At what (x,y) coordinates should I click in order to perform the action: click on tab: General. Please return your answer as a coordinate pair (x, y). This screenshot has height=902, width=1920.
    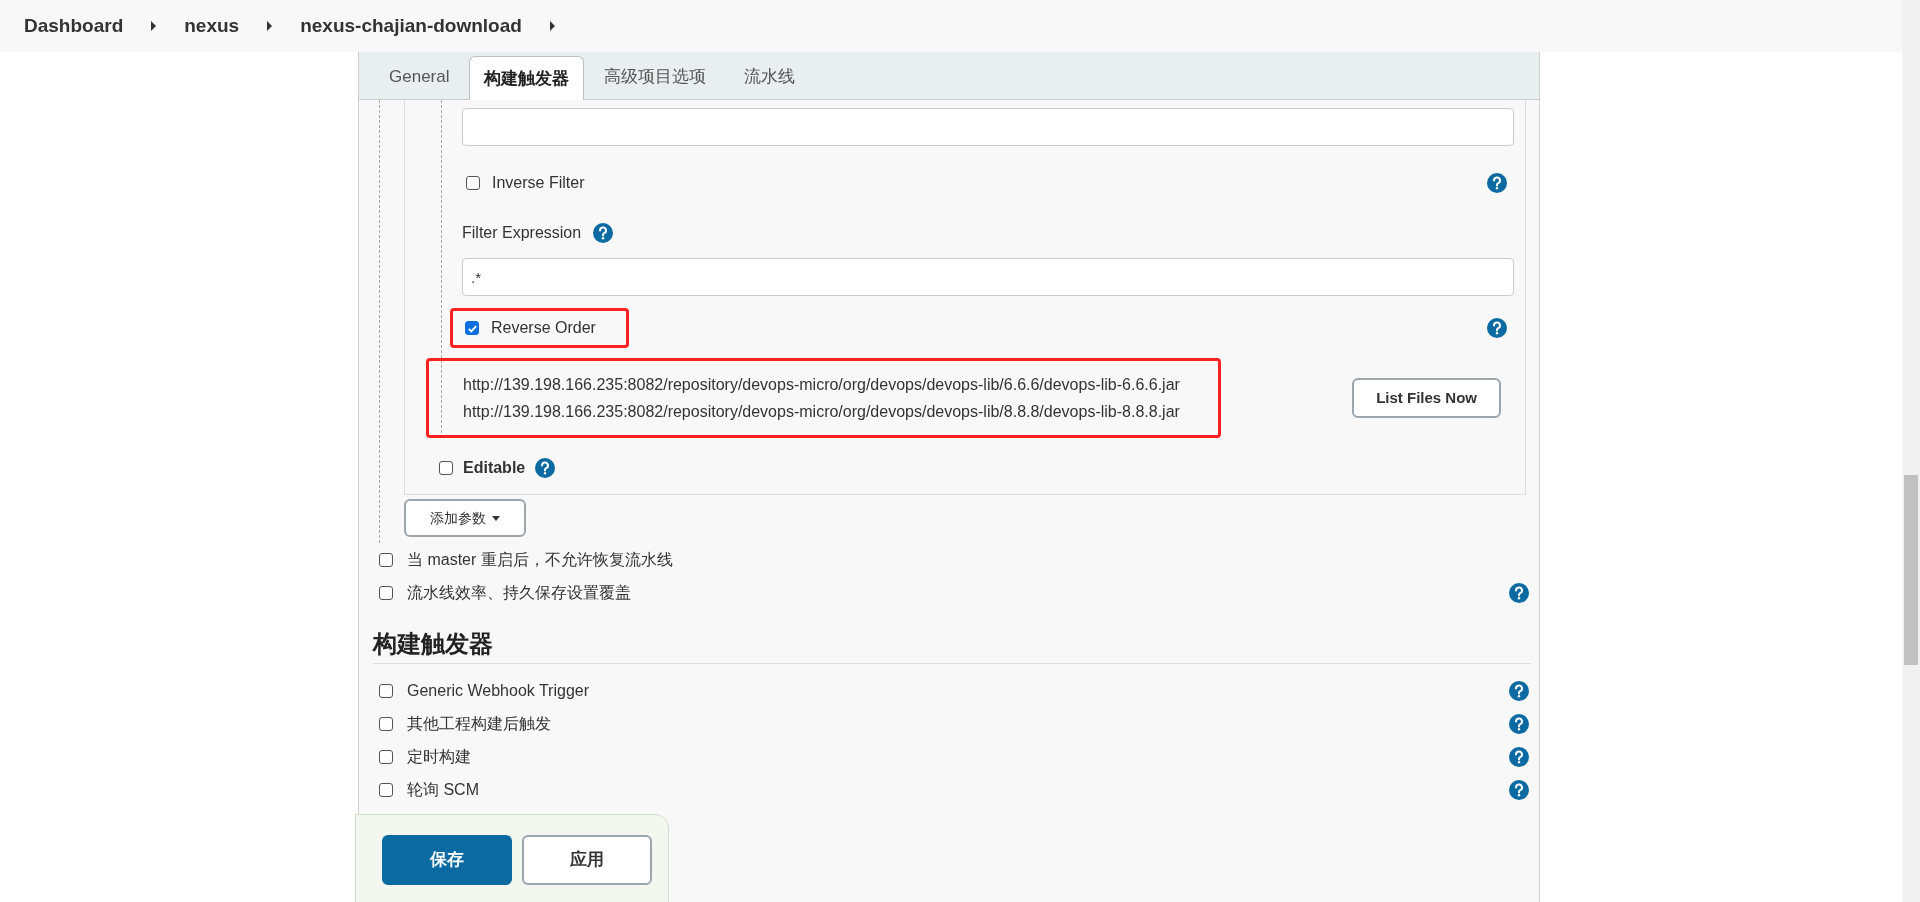
    Looking at the image, I should click on (419, 77).